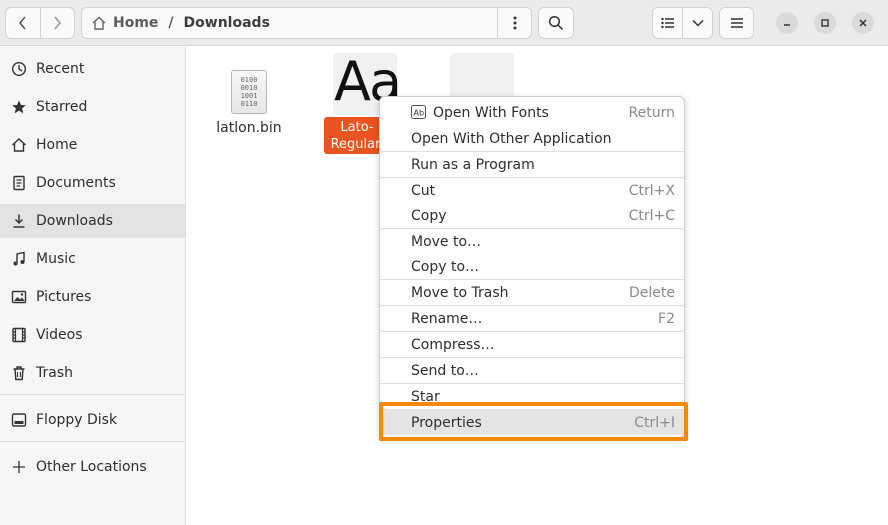  I want to click on search-button, so click(556, 23).